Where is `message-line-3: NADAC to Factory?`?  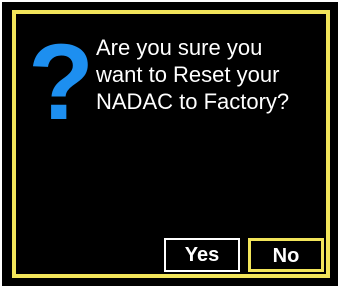
message-line-3: NADAC to Factory? is located at coordinates (193, 101).